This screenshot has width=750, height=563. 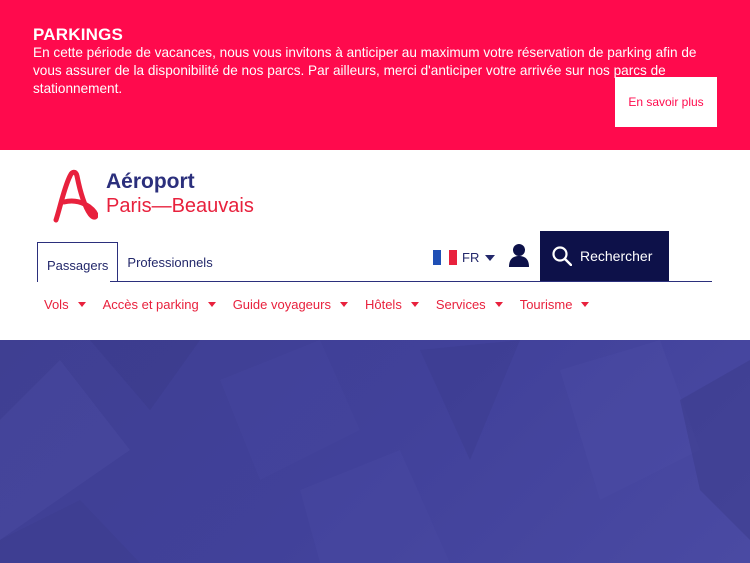 What do you see at coordinates (546, 304) in the screenshot?
I see `nav-label: Tourisme` at bounding box center [546, 304].